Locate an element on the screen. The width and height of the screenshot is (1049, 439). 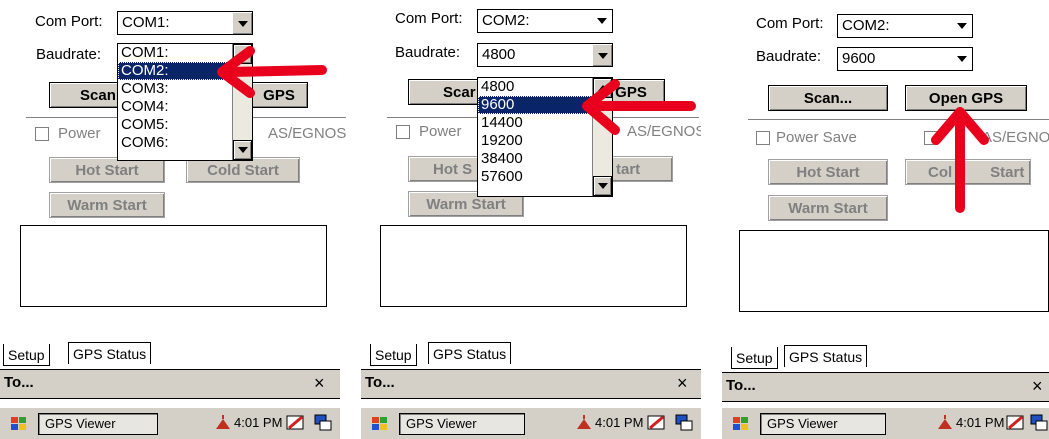
baudrate-value: 9600 is located at coordinates (859, 58).